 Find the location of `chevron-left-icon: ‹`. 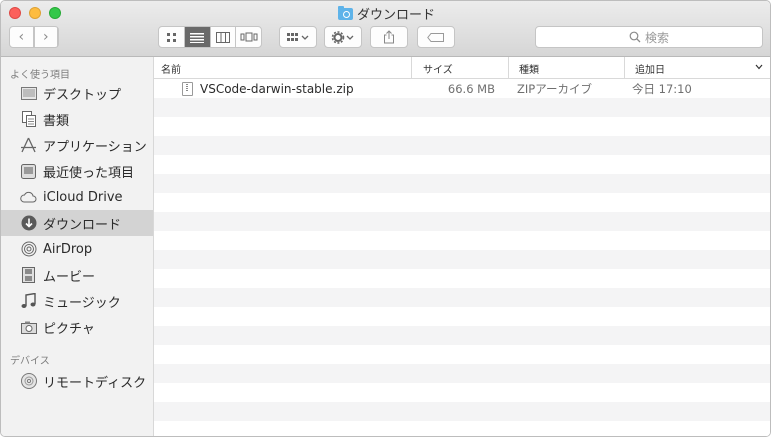

chevron-left-icon: ‹ is located at coordinates (22, 37).